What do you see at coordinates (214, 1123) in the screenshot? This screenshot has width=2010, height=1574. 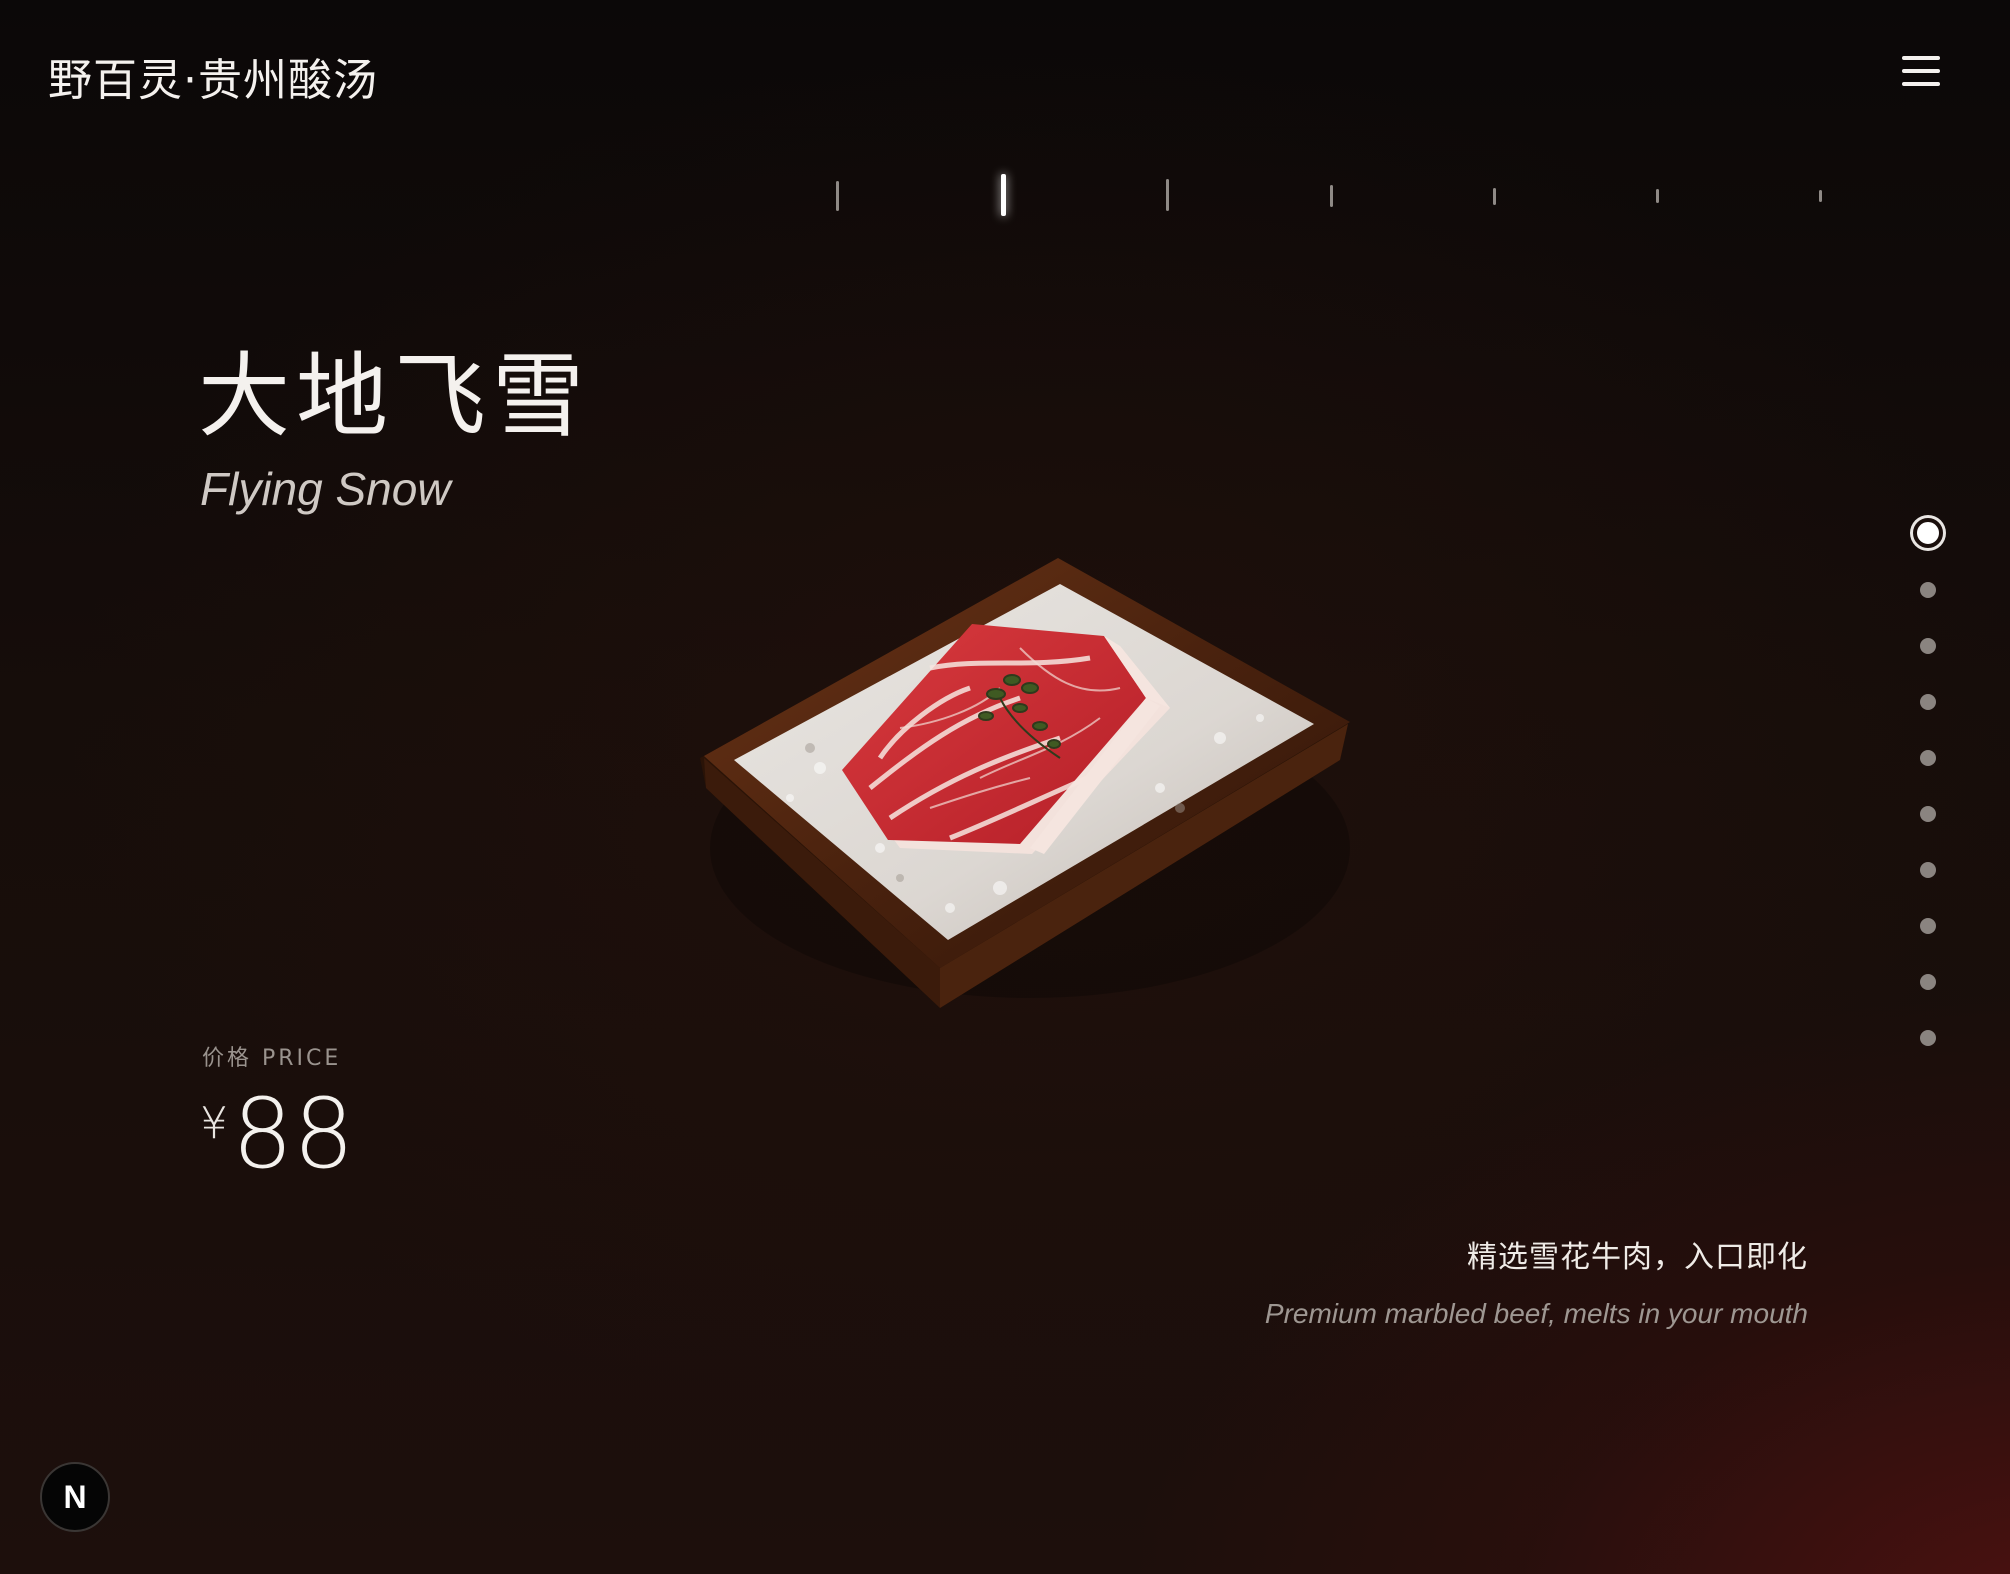 I see `currency-symbol: ¥` at bounding box center [214, 1123].